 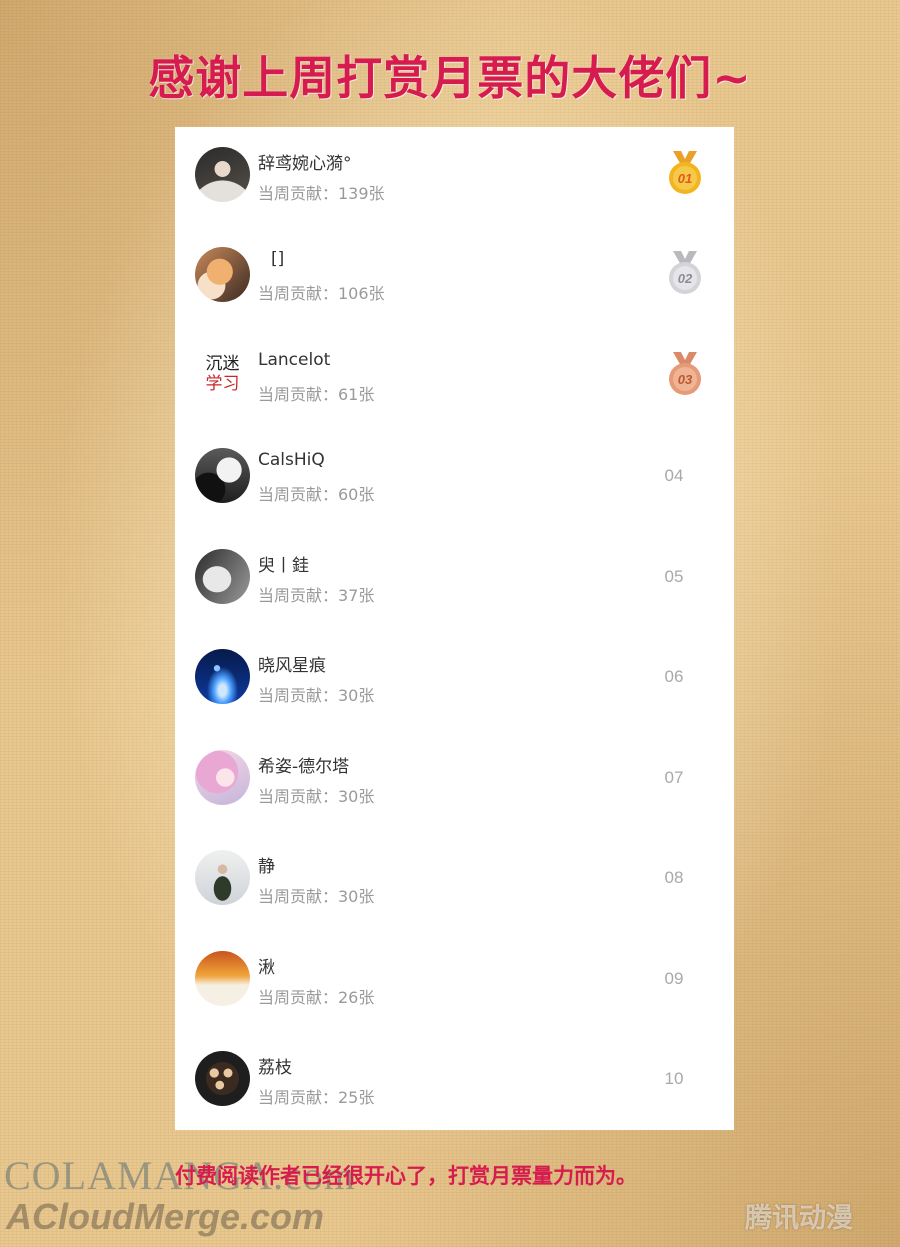 I want to click on rank-number: 05, so click(x=674, y=576).